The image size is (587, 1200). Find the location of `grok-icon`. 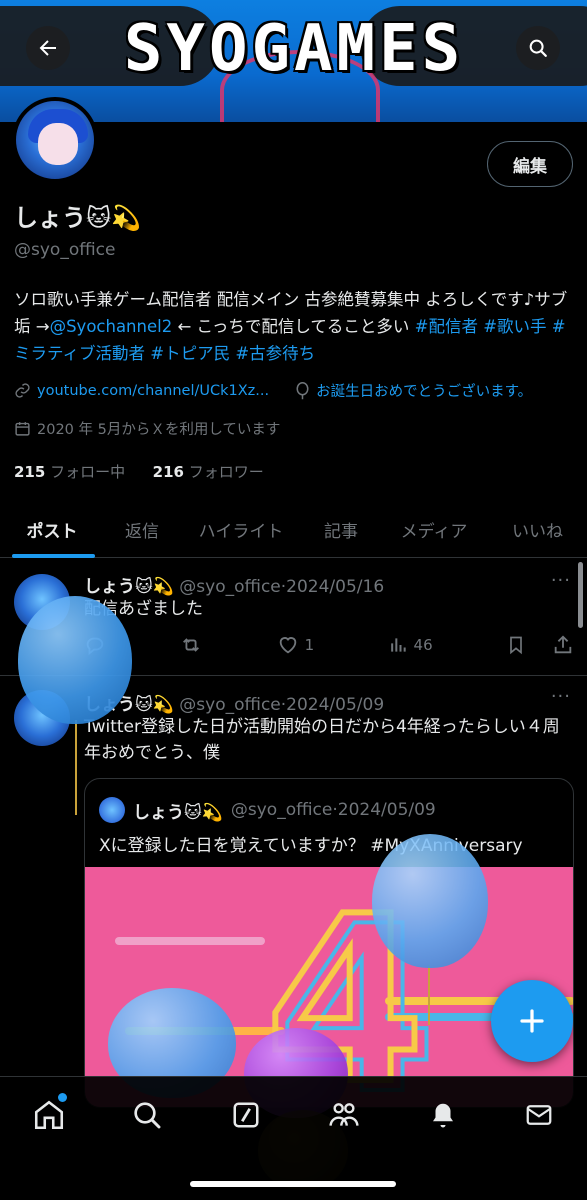

grok-icon is located at coordinates (246, 1115).